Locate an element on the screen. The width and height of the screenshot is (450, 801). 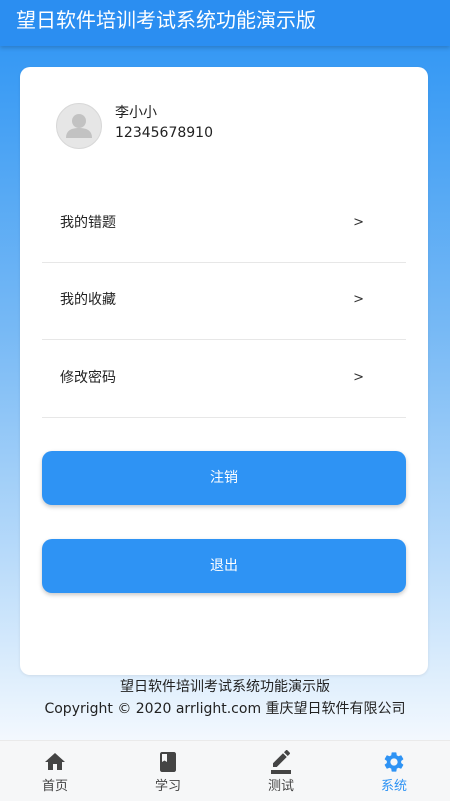
menu-item-label: 我的收藏 is located at coordinates (88, 300).